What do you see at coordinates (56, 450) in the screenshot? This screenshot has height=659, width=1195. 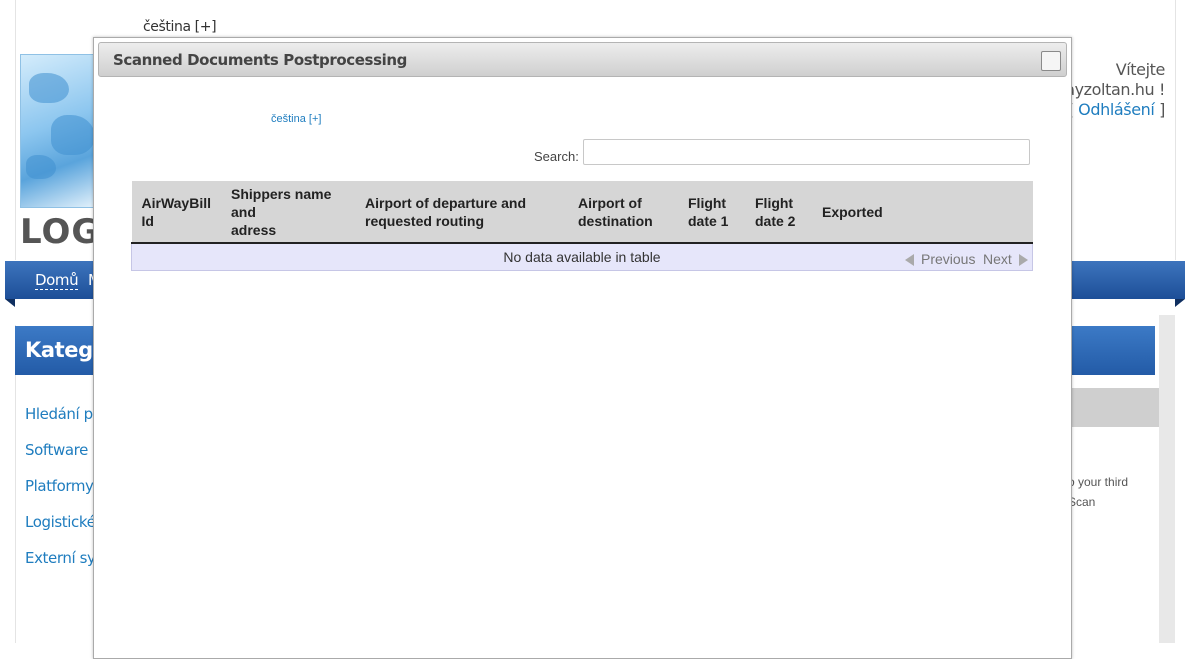 I see `sidebar-item-software: Software` at bounding box center [56, 450].